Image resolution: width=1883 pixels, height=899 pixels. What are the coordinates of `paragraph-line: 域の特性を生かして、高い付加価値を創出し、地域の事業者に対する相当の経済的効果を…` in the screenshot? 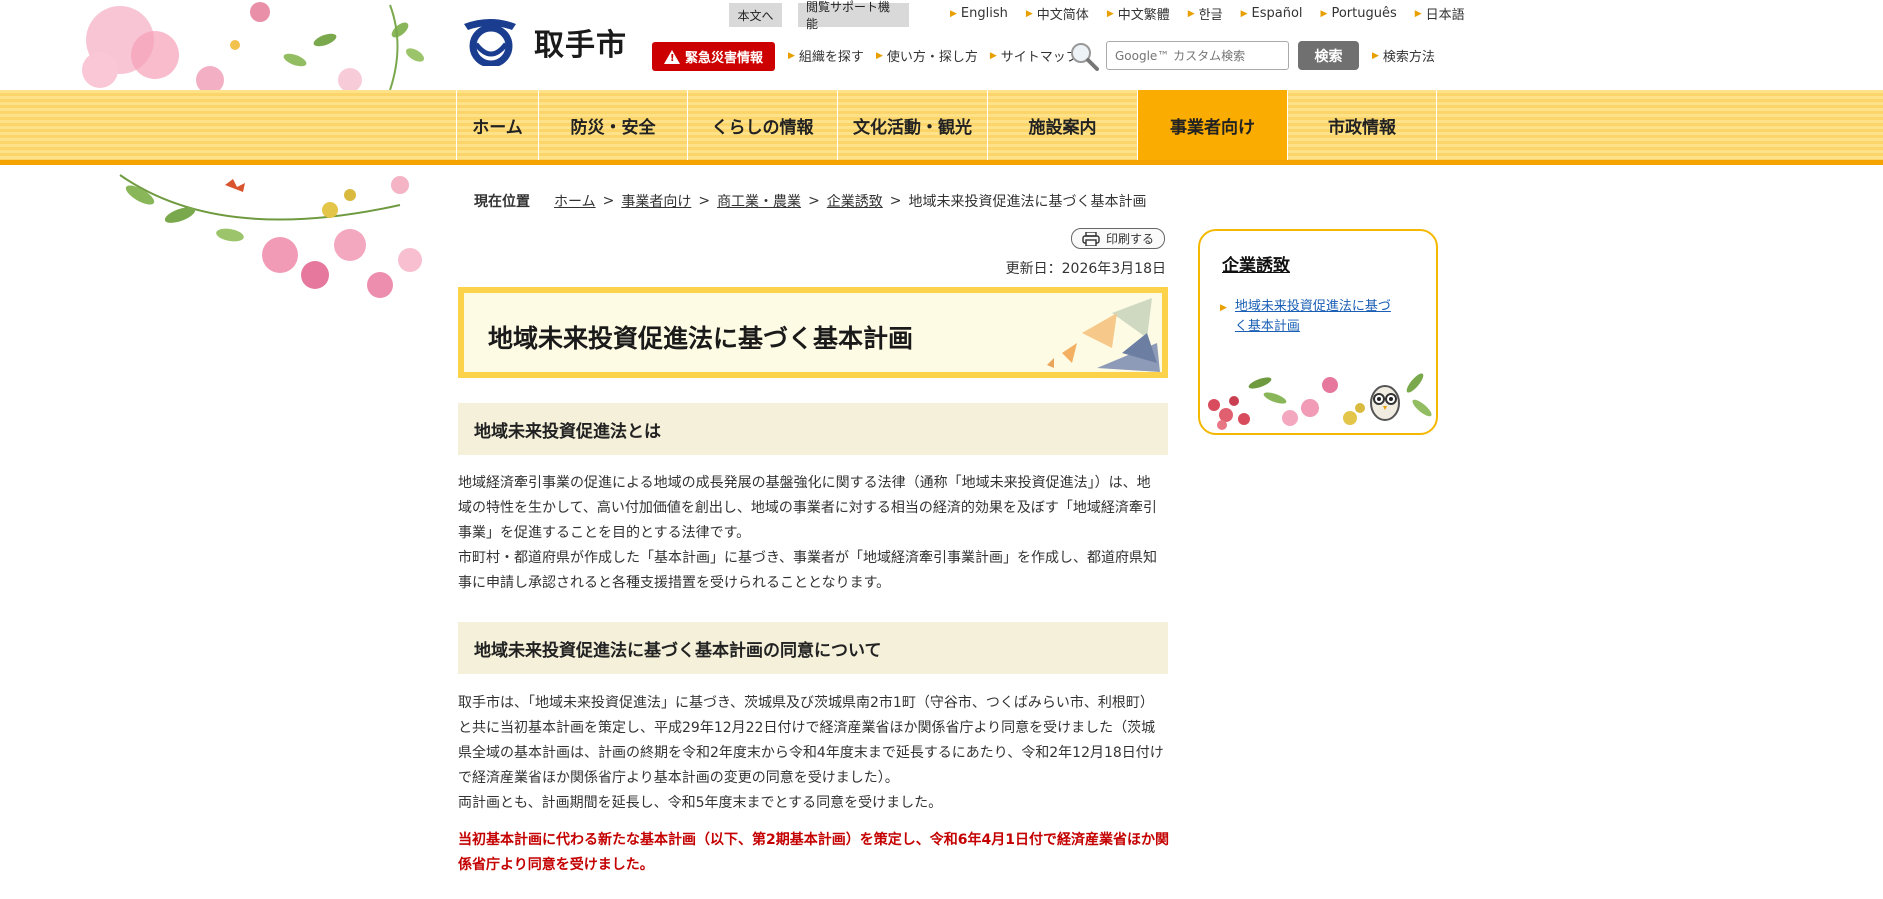 It's located at (807, 508).